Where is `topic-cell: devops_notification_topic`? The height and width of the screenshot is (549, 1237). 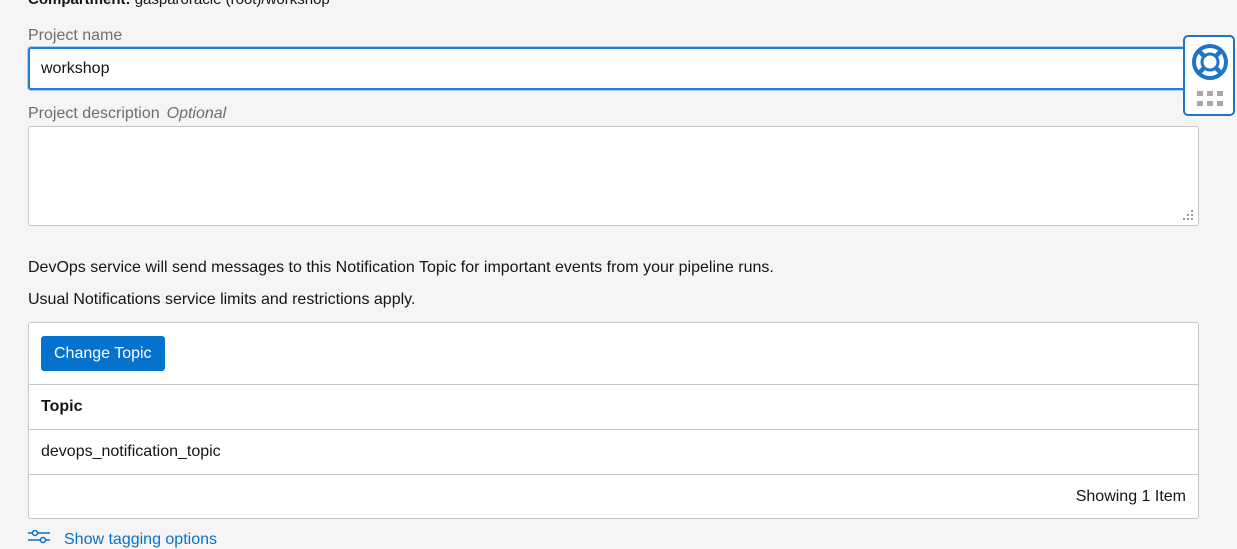 topic-cell: devops_notification_topic is located at coordinates (131, 451).